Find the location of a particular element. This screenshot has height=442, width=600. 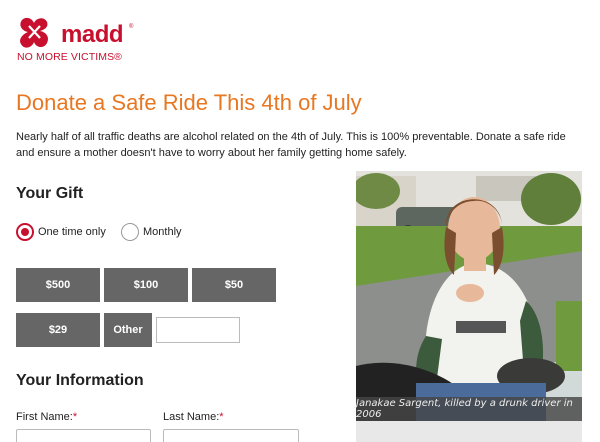

last-name-label: Last Name:* is located at coordinates (193, 417).